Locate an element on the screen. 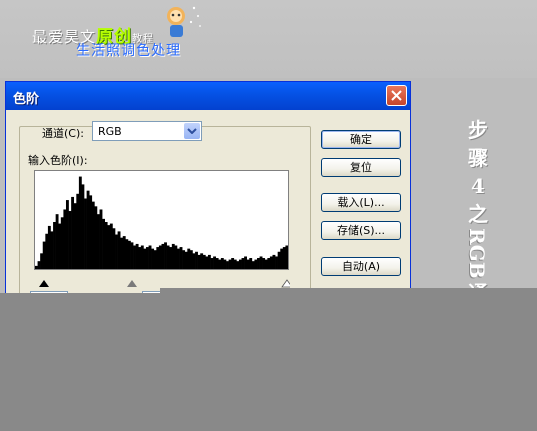  input-slider is located at coordinates (164, 281).